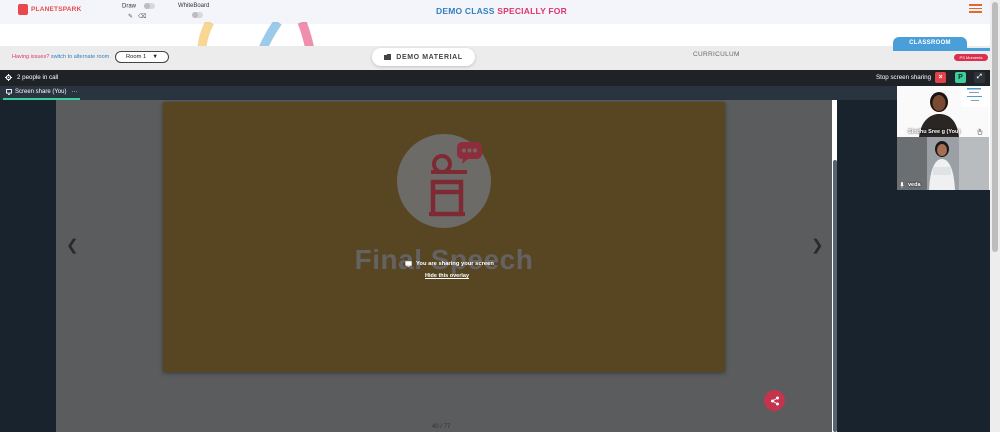 The height and width of the screenshot is (432, 1000). What do you see at coordinates (943, 163) in the screenshot?
I see `participant-tile-veda: veda` at bounding box center [943, 163].